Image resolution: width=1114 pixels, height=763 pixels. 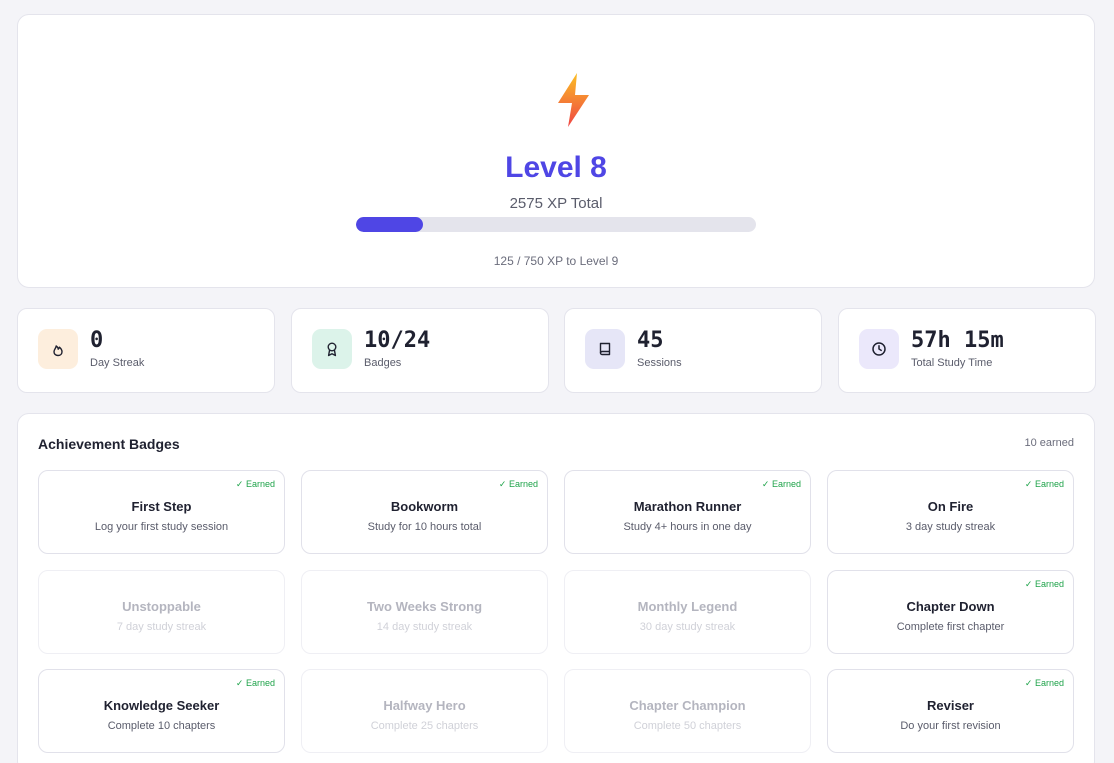 I want to click on panel-title: Achievement Badges, so click(x=109, y=444).